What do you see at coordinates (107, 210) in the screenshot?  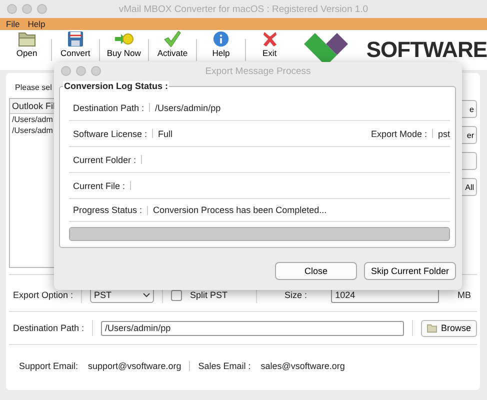 I see `field-label: Progress Status :` at bounding box center [107, 210].